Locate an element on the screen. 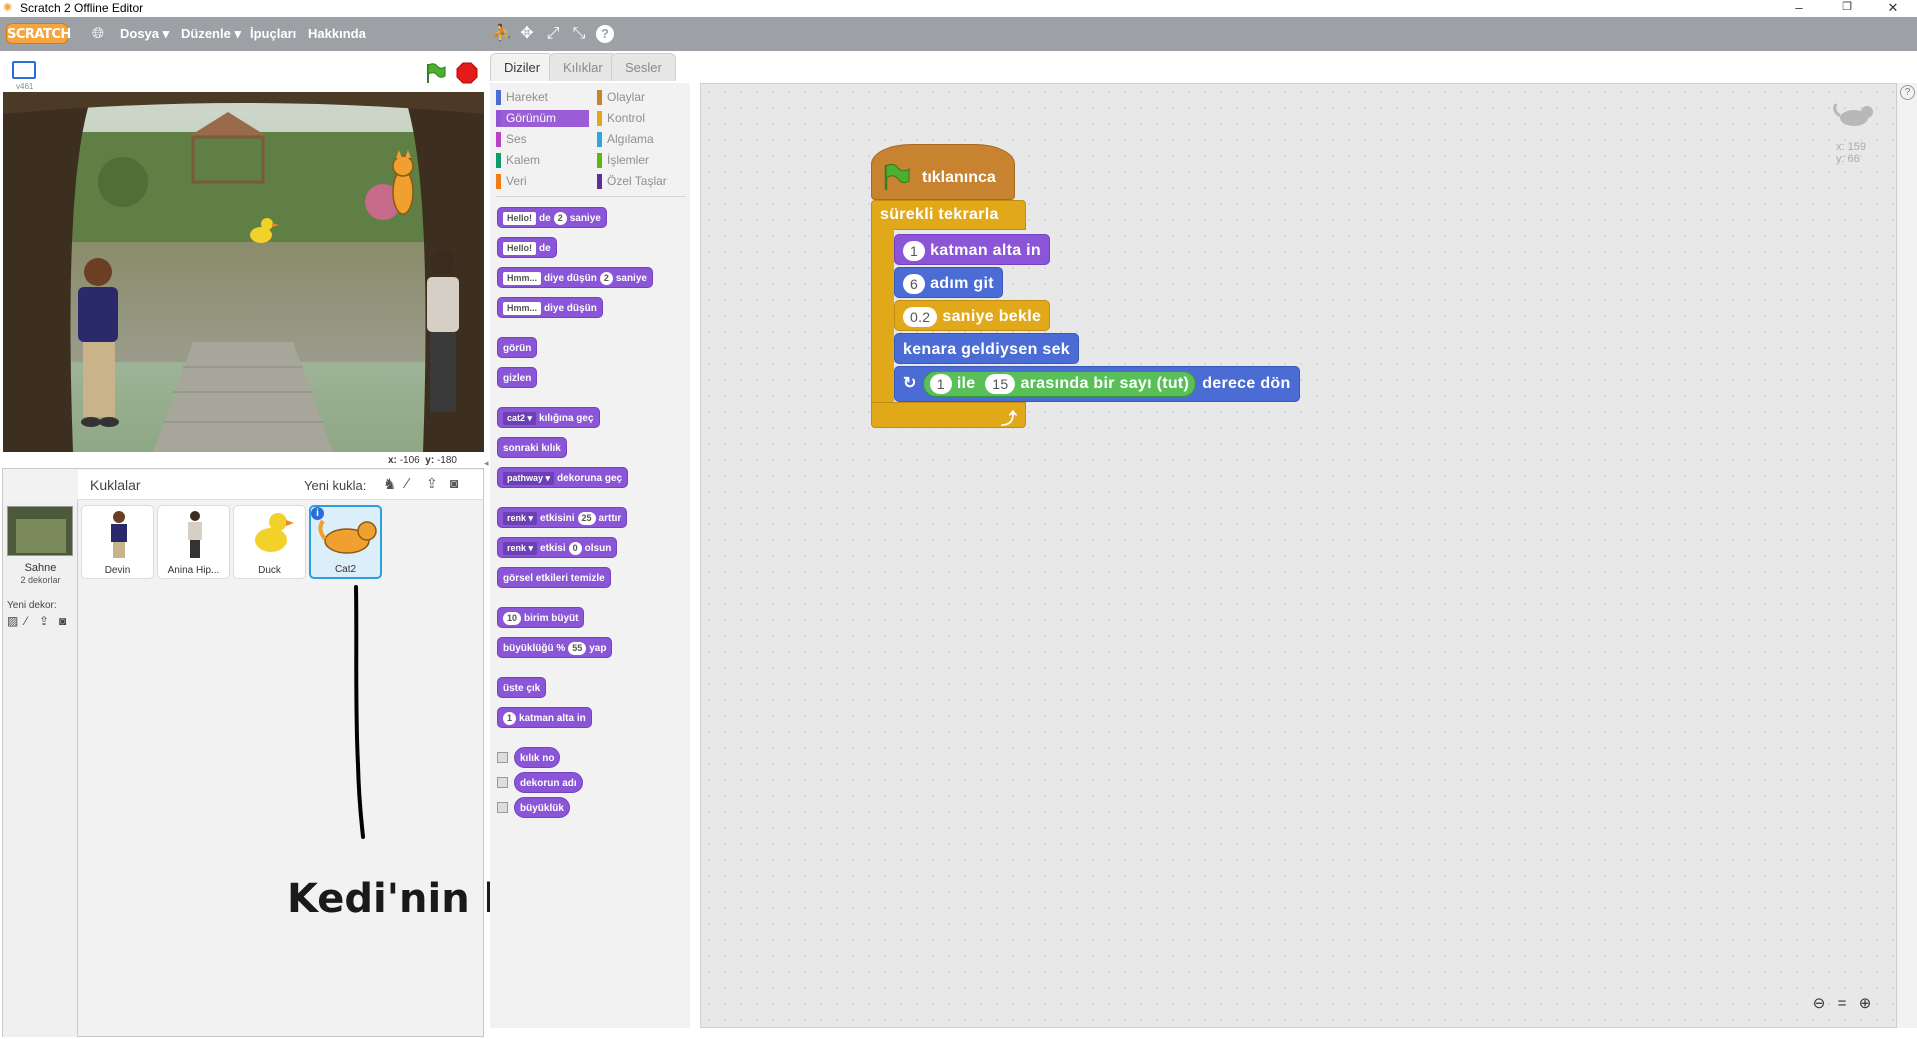 The image size is (1917, 1039). block-show: görün is located at coordinates (517, 347).